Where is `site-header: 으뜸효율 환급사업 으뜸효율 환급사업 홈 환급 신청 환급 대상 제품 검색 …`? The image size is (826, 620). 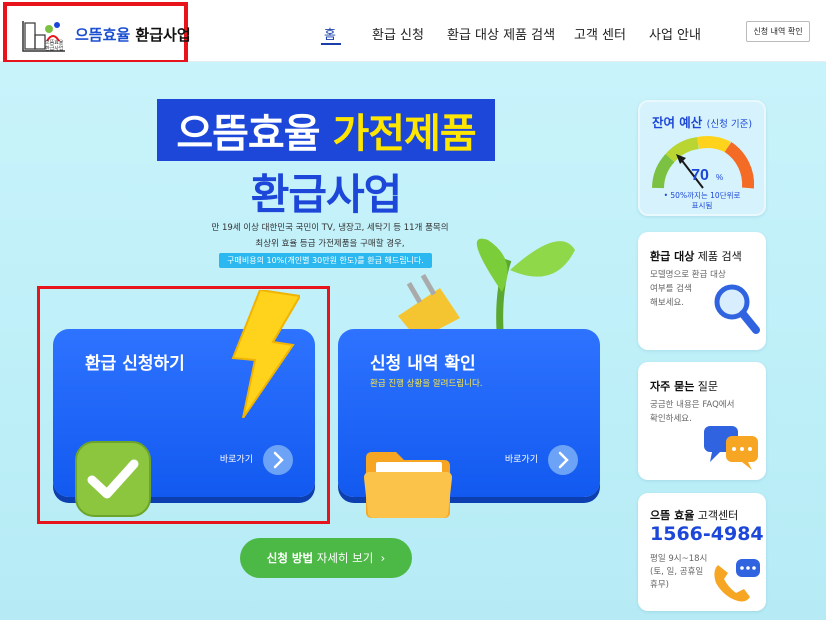 site-header: 으뜸효율 환급사업 으뜸효율 환급사업 홈 환급 신청 환급 대상 제품 검색 … is located at coordinates (413, 32).